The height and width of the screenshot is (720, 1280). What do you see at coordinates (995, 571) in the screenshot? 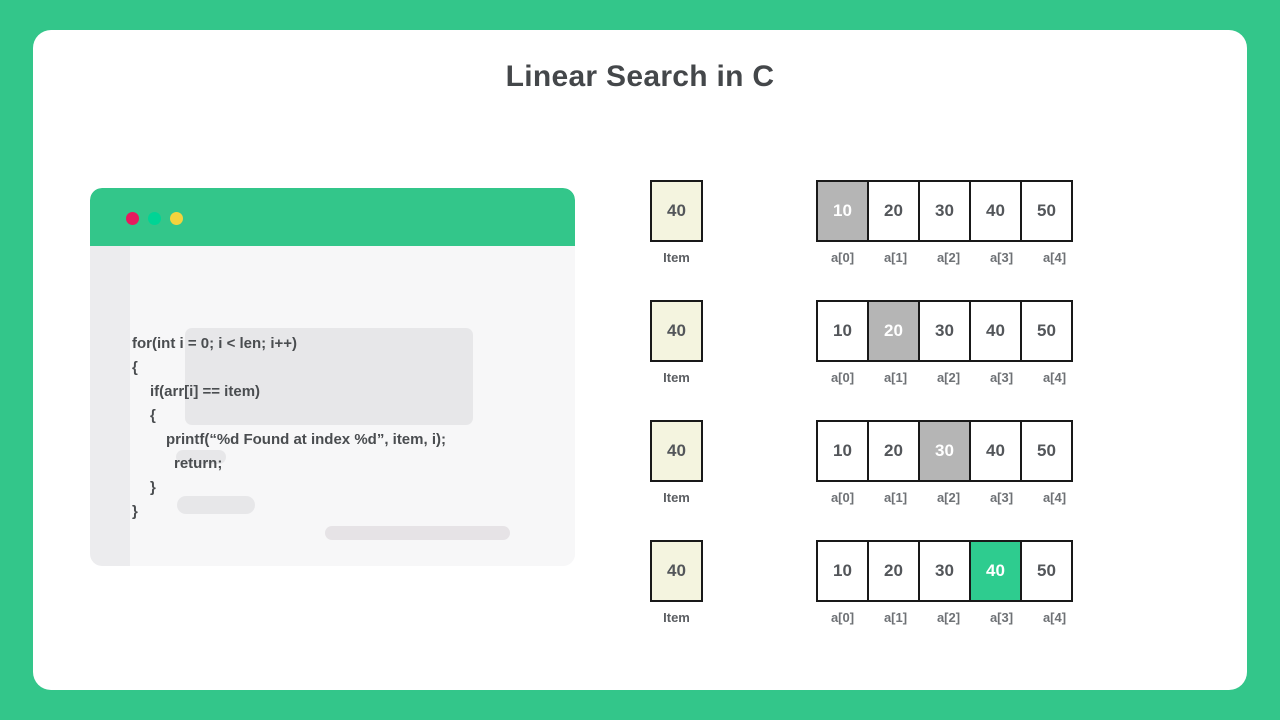
I see `array-cell-found: 40` at bounding box center [995, 571].